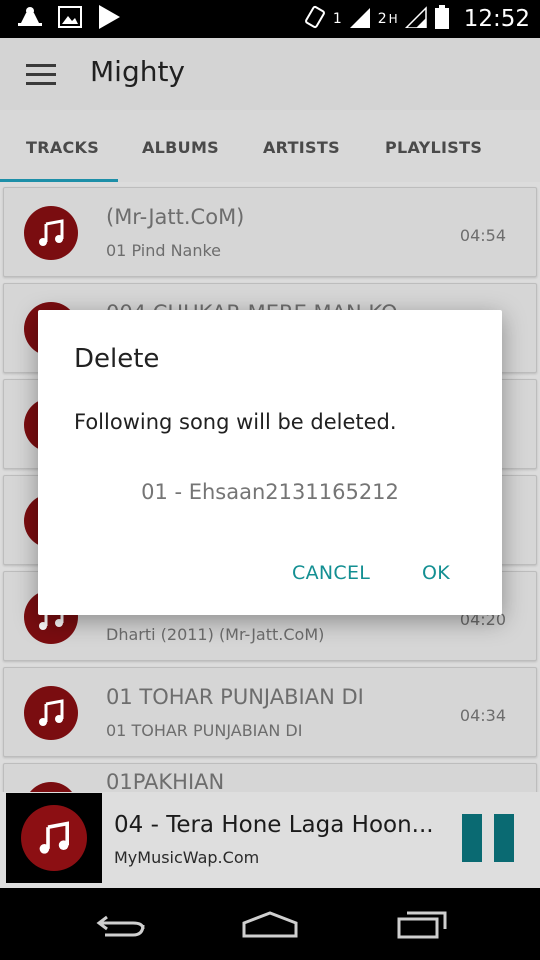 The image size is (540, 960). Describe the element at coordinates (382, 19) in the screenshot. I see `sim2-label: 2` at that location.